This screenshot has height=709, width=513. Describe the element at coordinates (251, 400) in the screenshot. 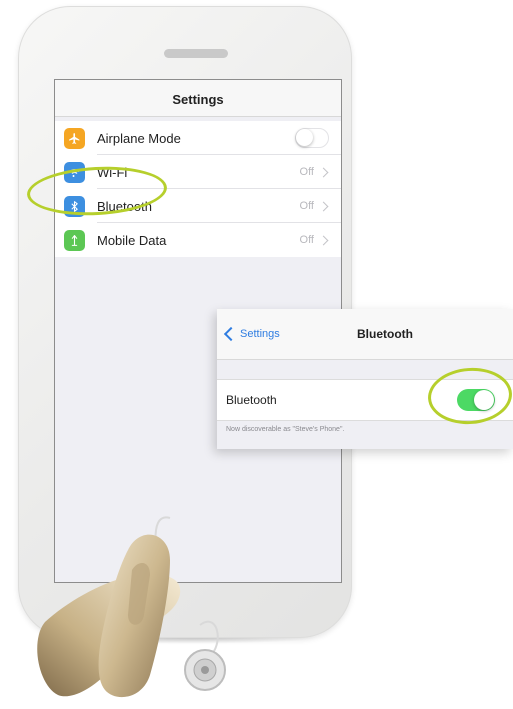

I see `bluetooth-toggle-label: Bluetooth` at that location.